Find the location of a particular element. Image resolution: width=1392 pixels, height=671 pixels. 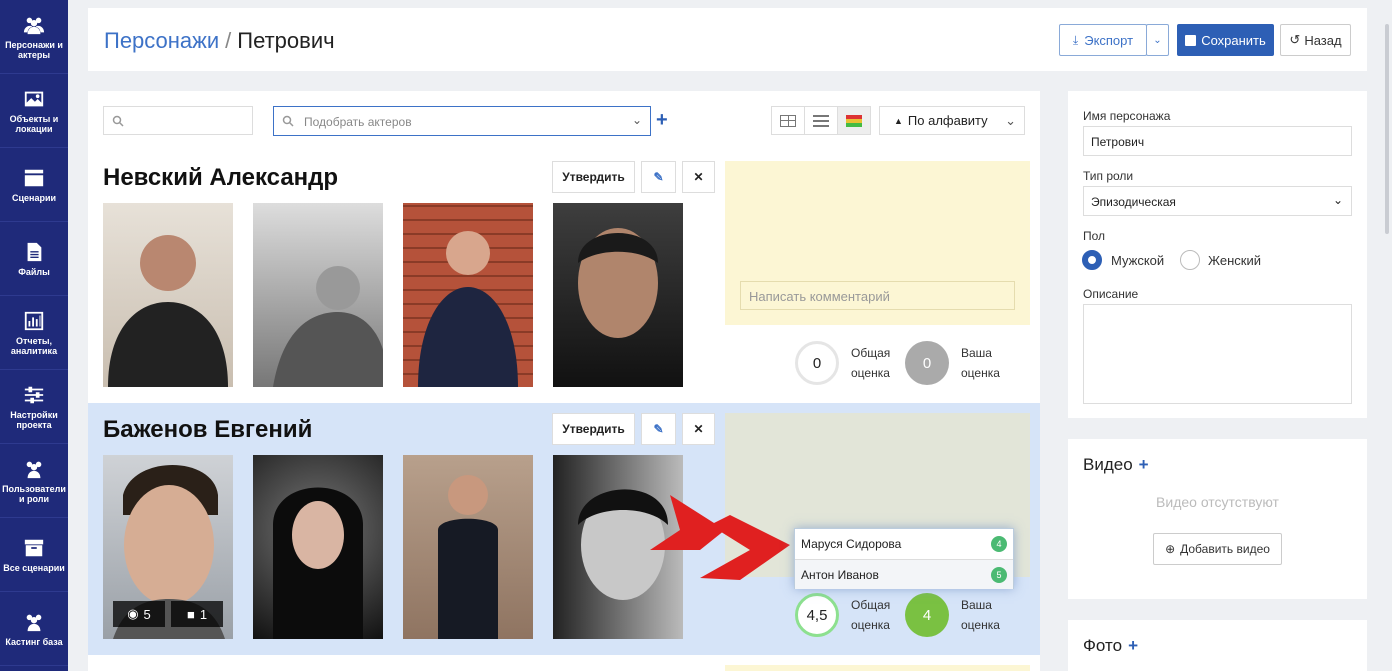

color-view-button is located at coordinates (854, 120).